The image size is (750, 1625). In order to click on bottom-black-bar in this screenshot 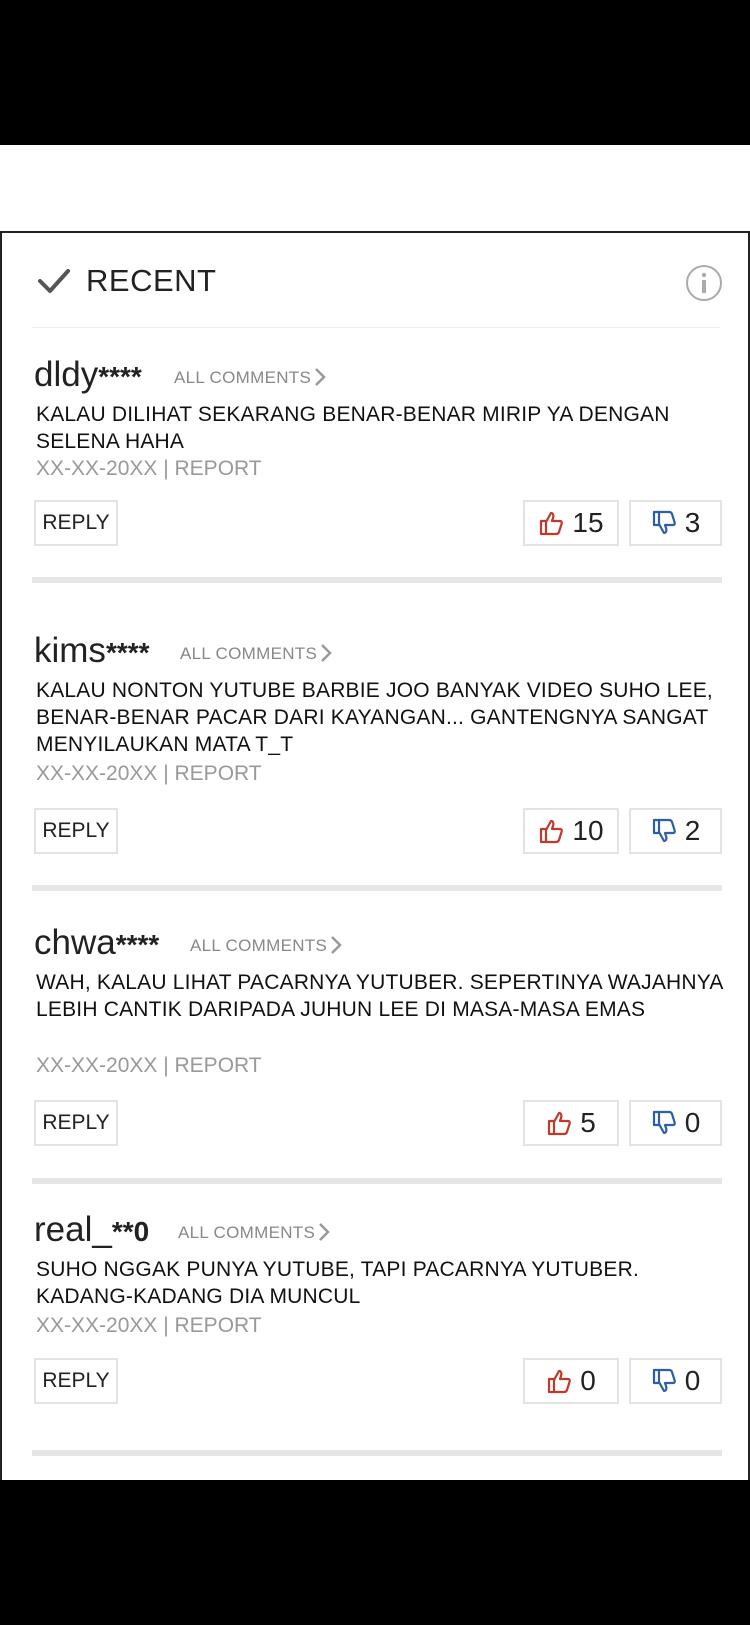, I will do `click(375, 1552)`.